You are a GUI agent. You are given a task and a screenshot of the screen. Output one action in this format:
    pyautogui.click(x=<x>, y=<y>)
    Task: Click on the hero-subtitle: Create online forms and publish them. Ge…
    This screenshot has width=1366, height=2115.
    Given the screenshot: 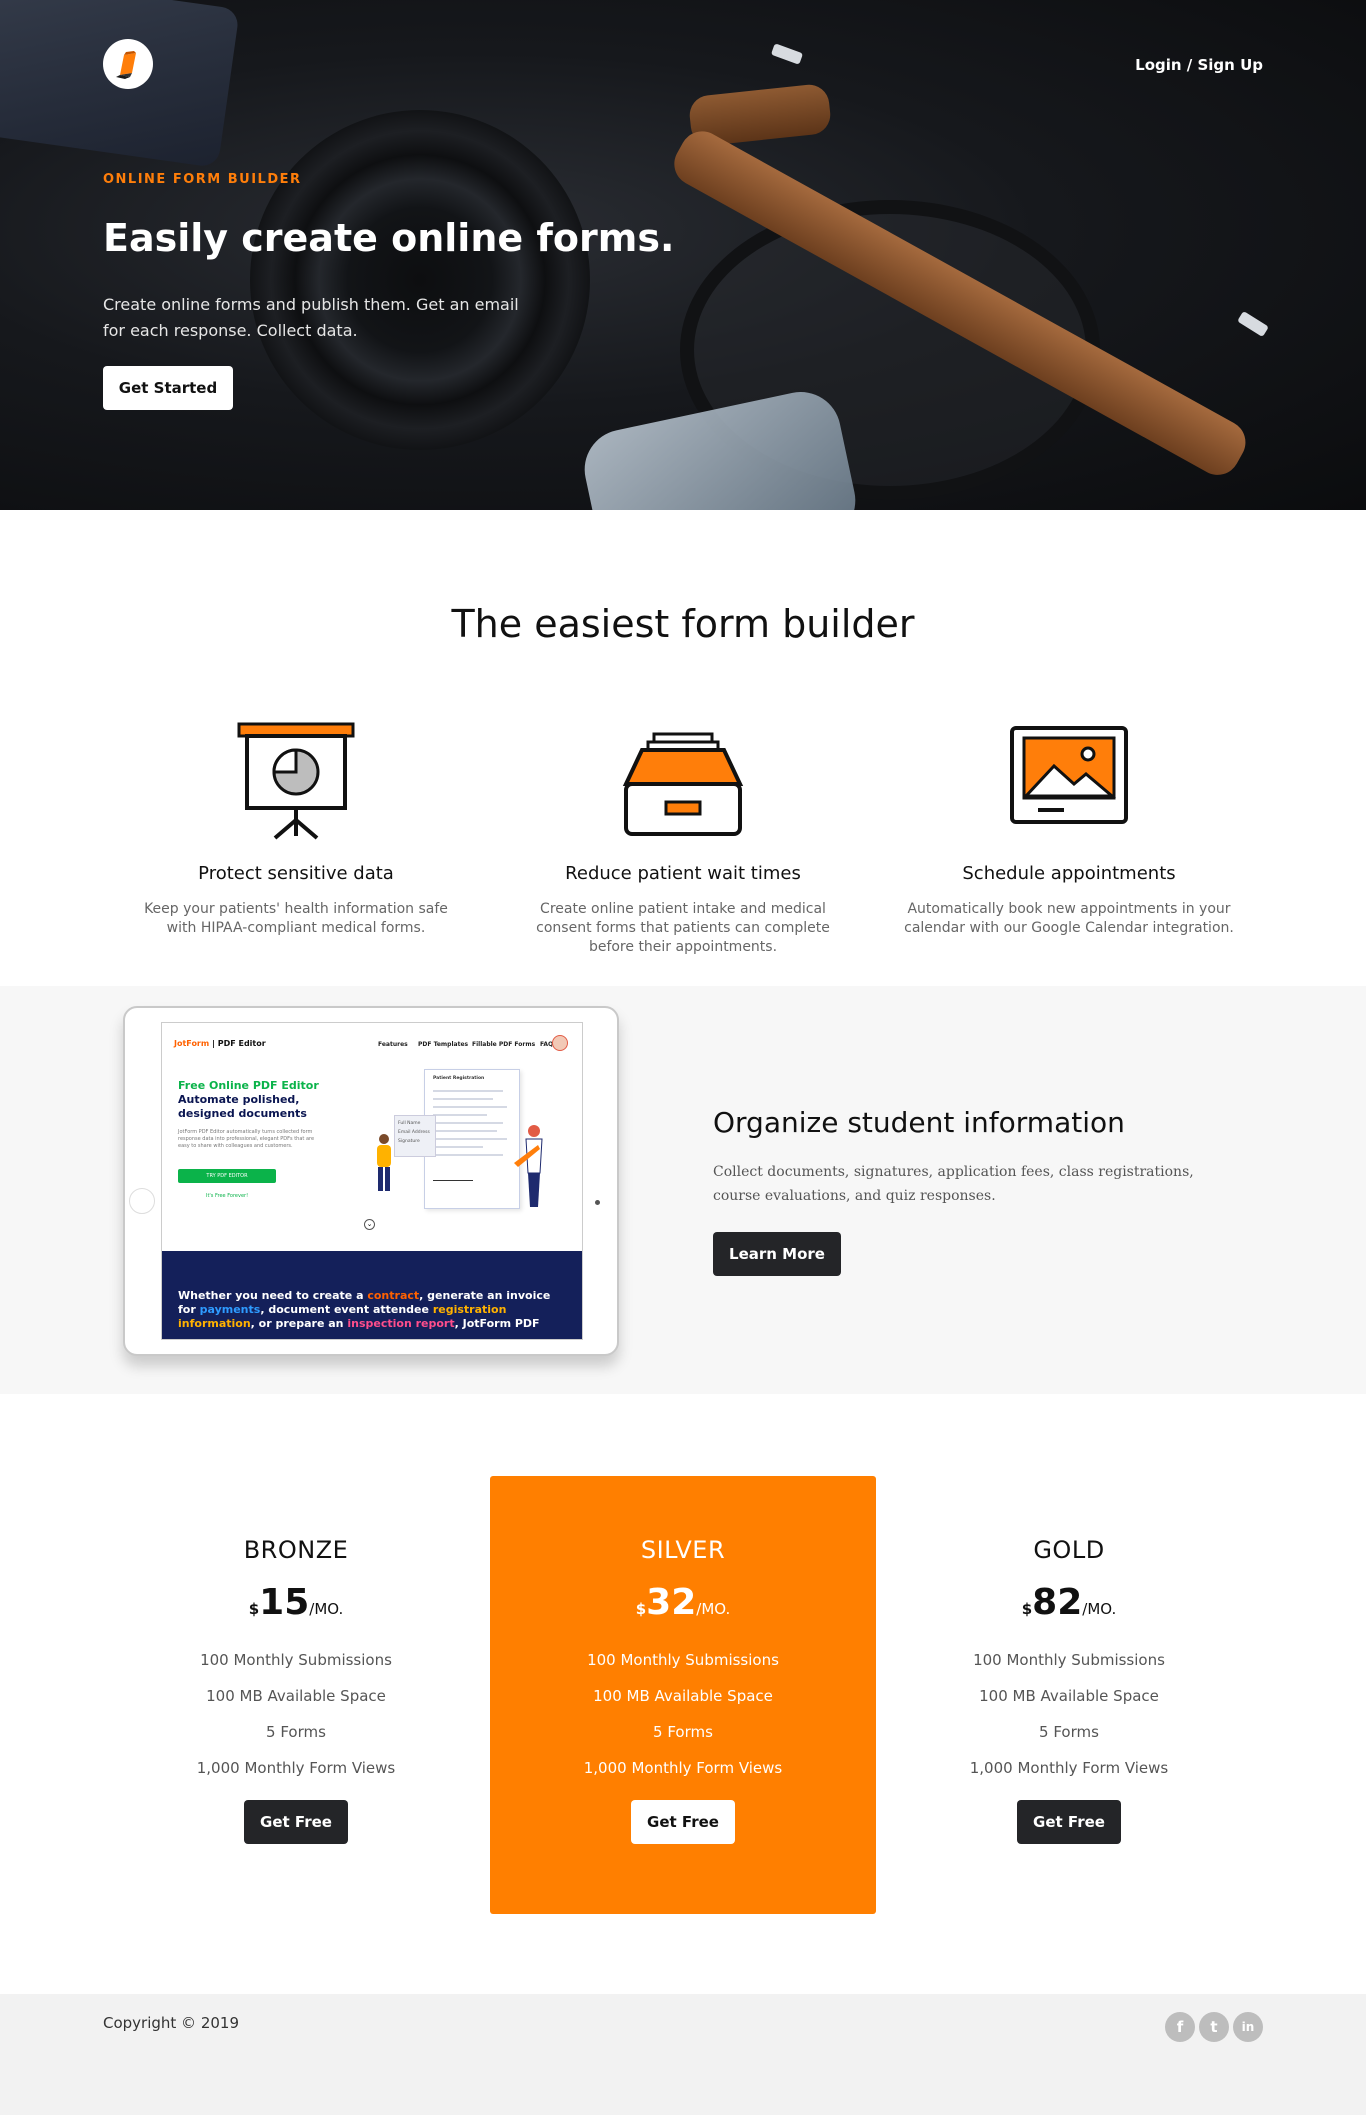 What is the action you would take?
    pyautogui.click(x=311, y=317)
    